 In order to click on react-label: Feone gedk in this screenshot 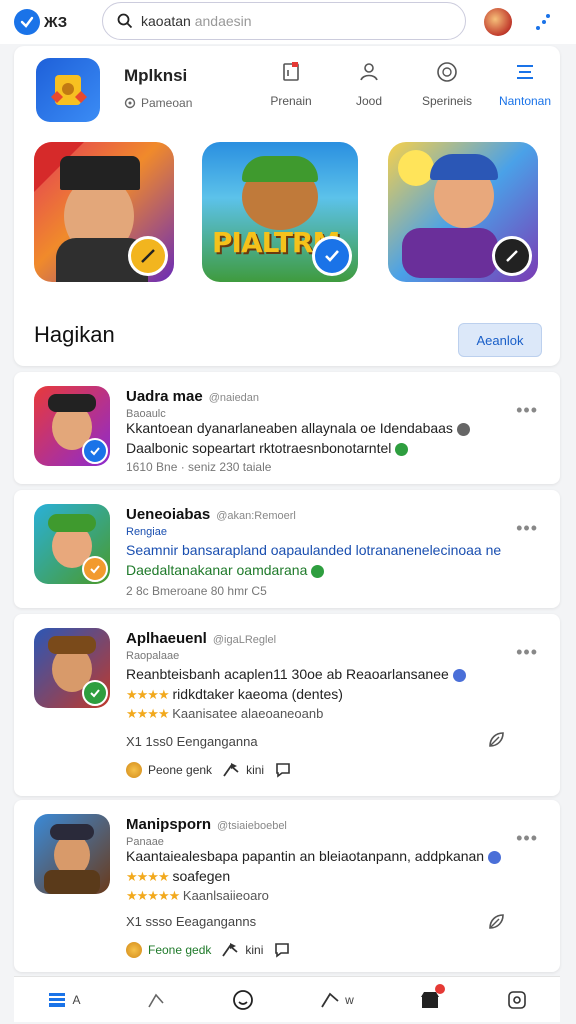, I will do `click(180, 950)`.